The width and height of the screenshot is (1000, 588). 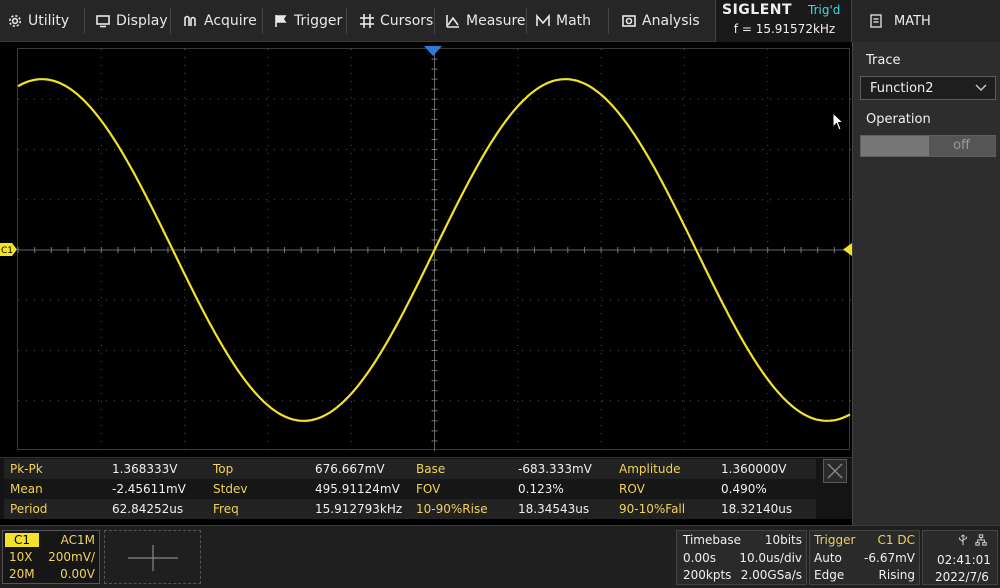 I want to click on plus-icon, so click(x=153, y=558).